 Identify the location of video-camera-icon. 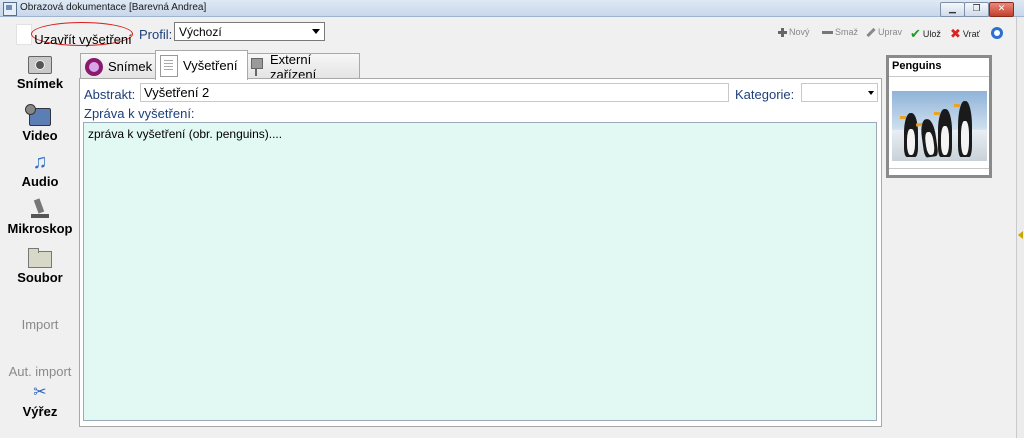
(38, 115).